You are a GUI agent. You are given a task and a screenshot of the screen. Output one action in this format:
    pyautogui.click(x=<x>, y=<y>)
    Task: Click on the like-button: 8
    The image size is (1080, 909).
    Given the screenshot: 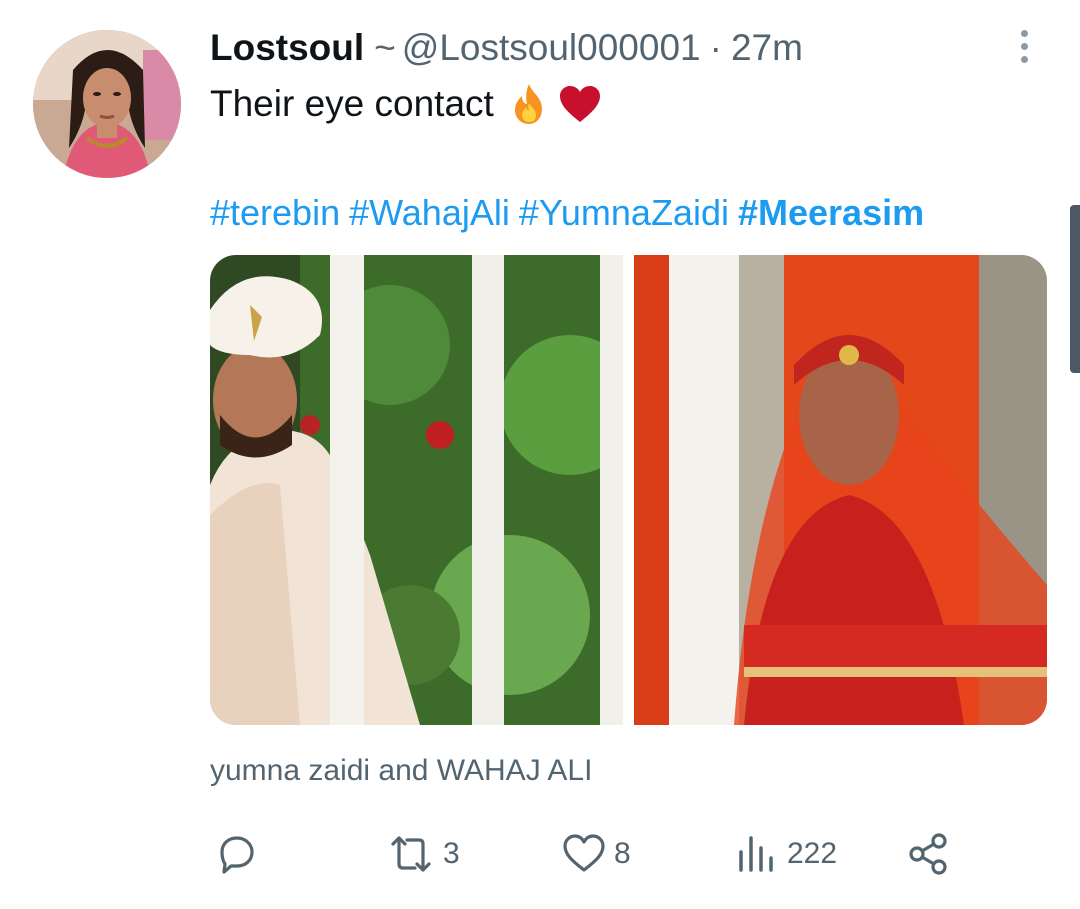 What is the action you would take?
    pyautogui.click(x=595, y=854)
    